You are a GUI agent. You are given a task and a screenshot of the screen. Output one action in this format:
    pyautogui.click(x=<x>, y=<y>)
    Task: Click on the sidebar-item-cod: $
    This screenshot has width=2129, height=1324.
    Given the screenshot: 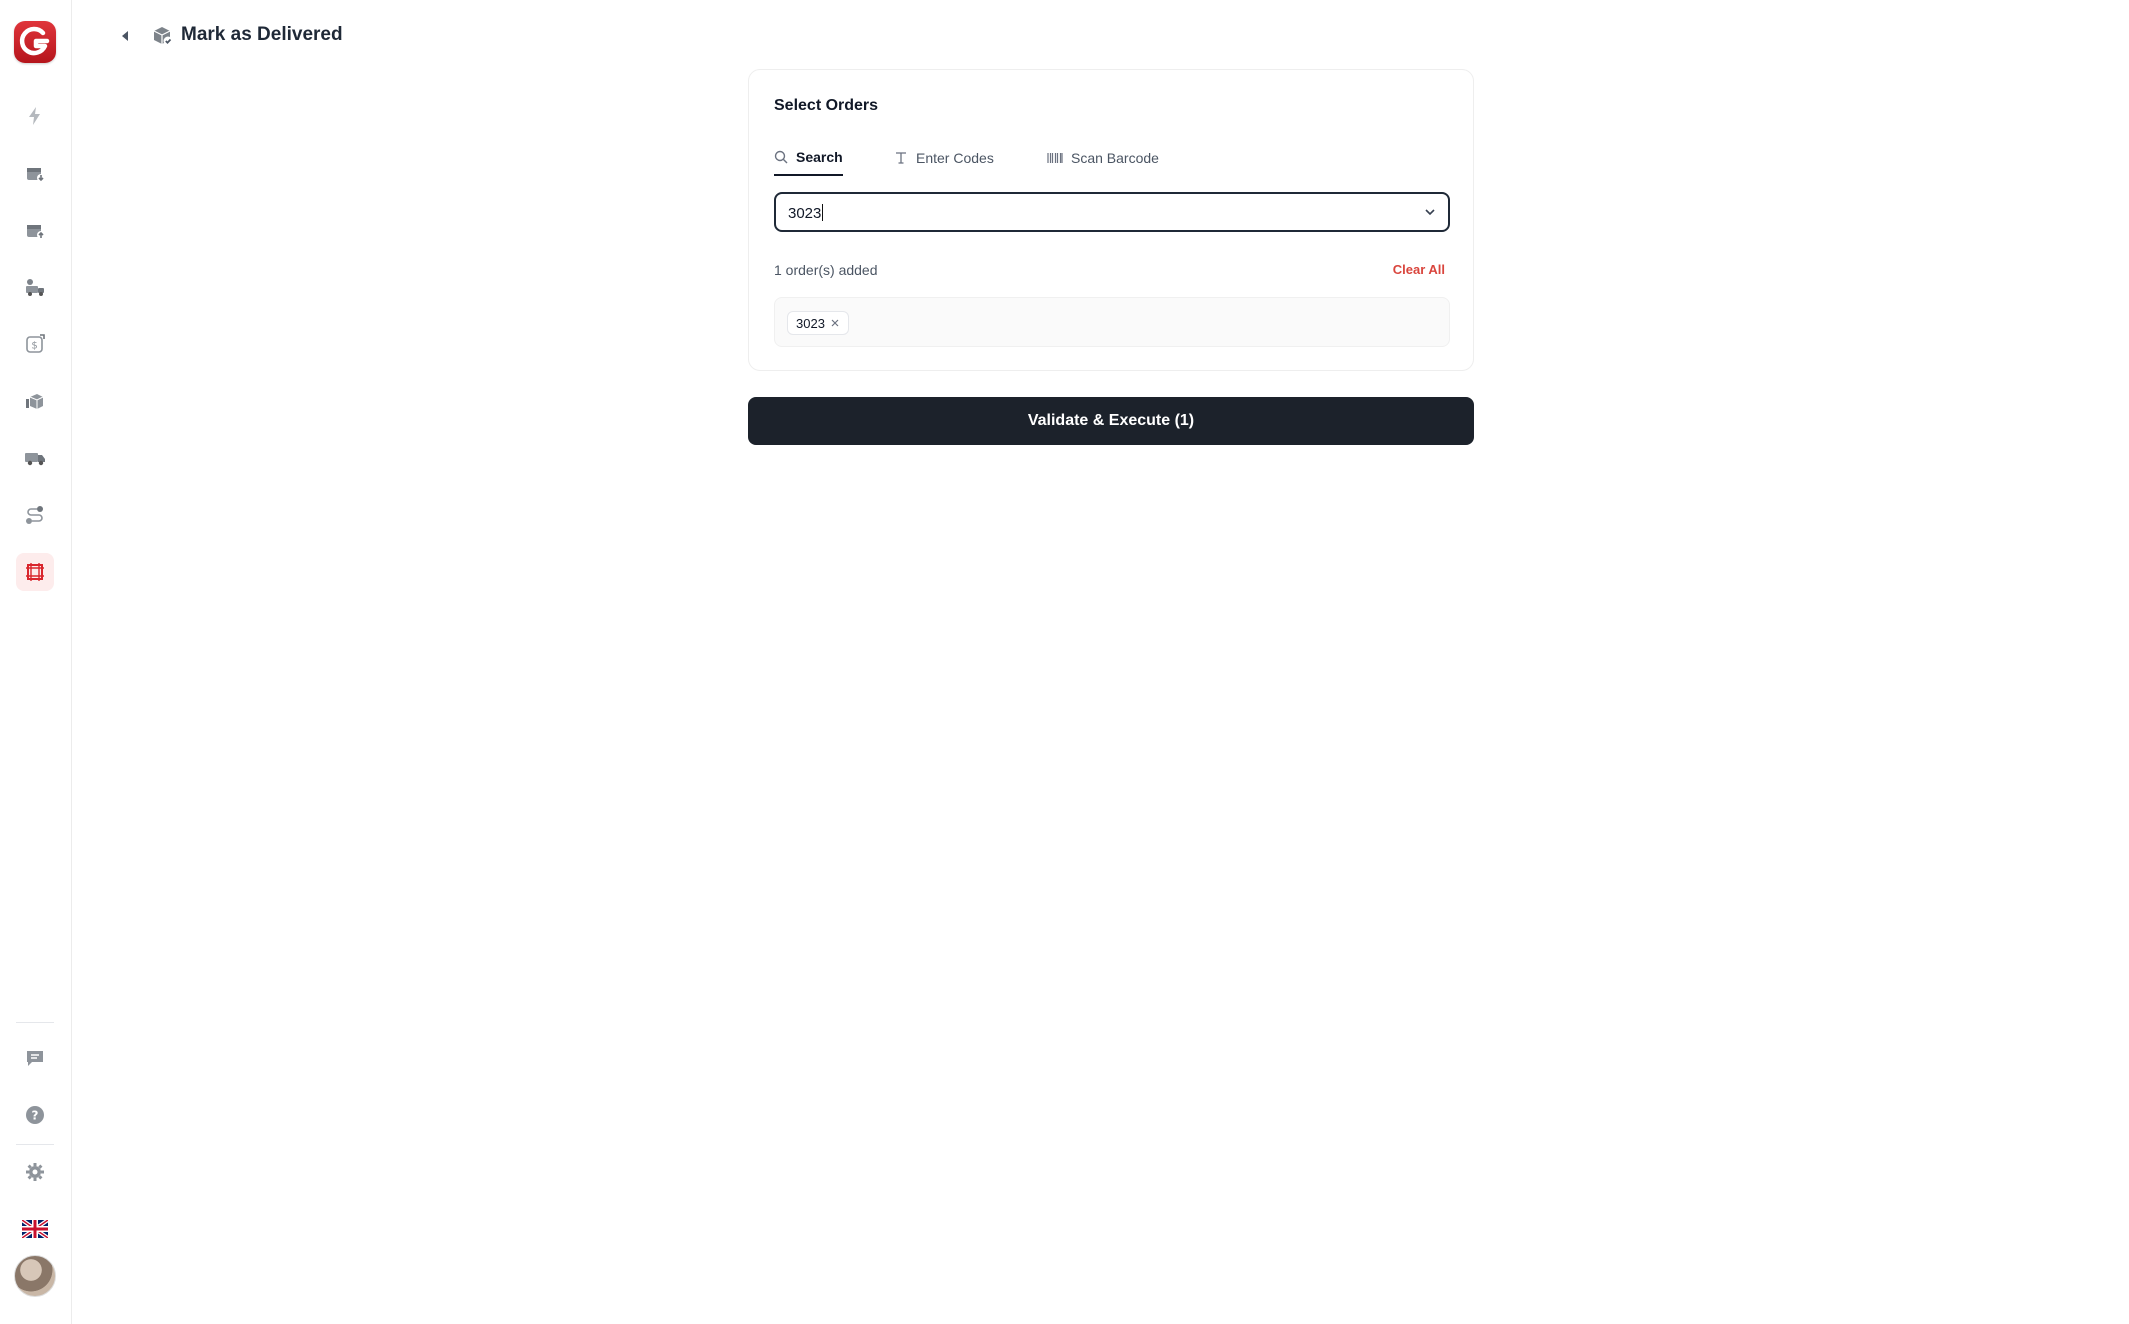 What is the action you would take?
    pyautogui.click(x=35, y=344)
    